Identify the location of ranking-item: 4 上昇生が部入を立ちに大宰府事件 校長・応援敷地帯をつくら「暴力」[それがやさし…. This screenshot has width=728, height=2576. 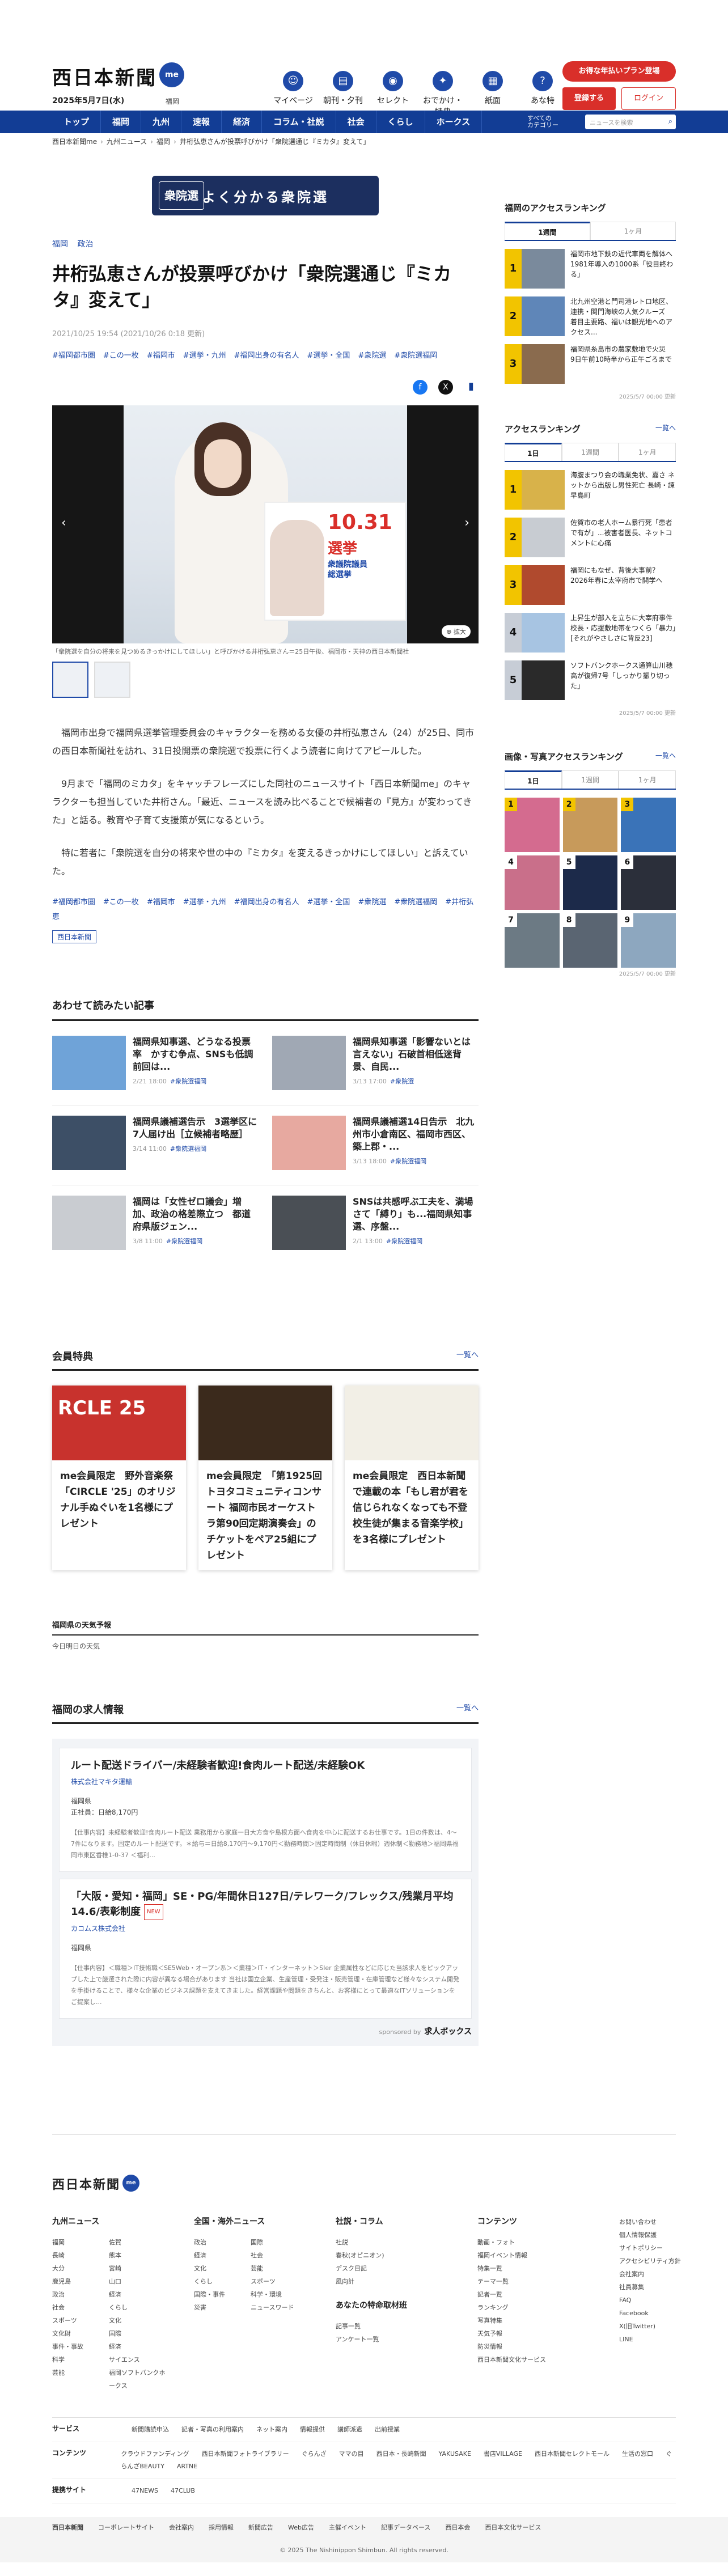
(592, 635).